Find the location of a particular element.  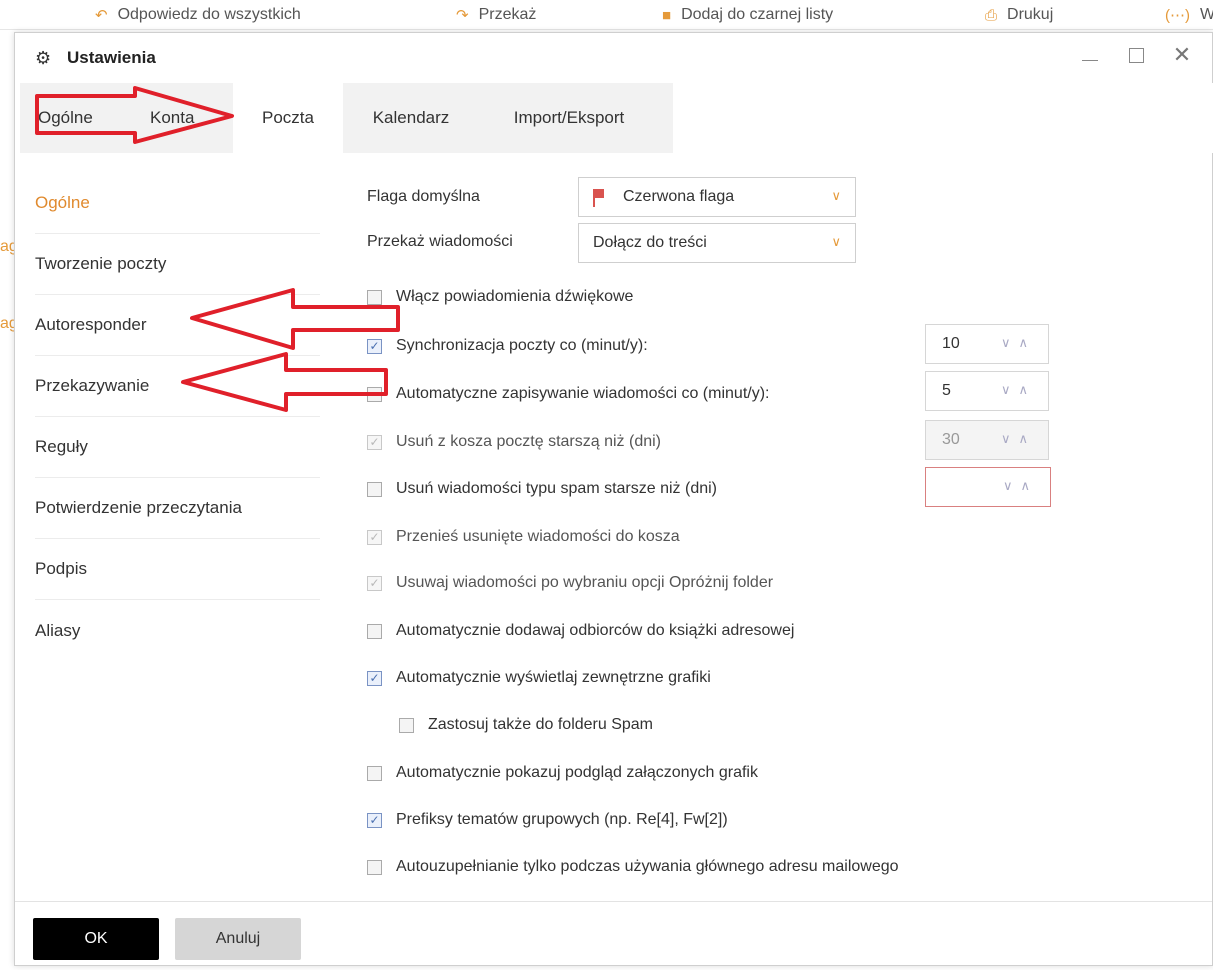

print-button: ⎙ Drukuj is located at coordinates (1019, 15).